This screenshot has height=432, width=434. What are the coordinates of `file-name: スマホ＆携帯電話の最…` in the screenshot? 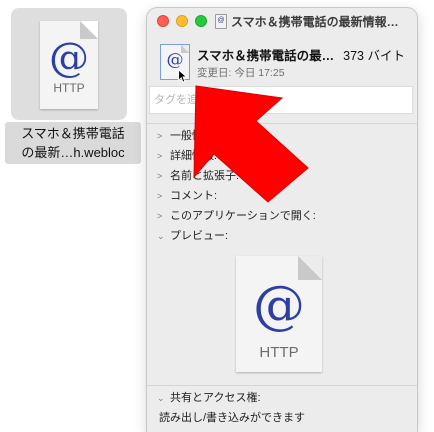 It's located at (266, 56).